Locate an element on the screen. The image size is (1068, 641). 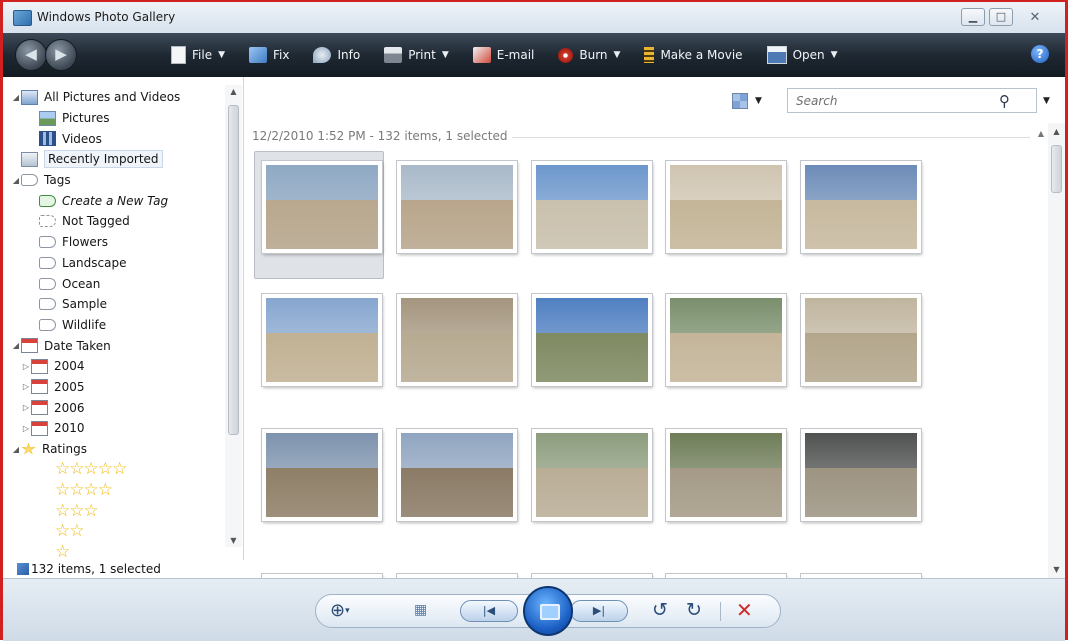
scroll-up-arrow-icon: ▲ is located at coordinates (233, 91).